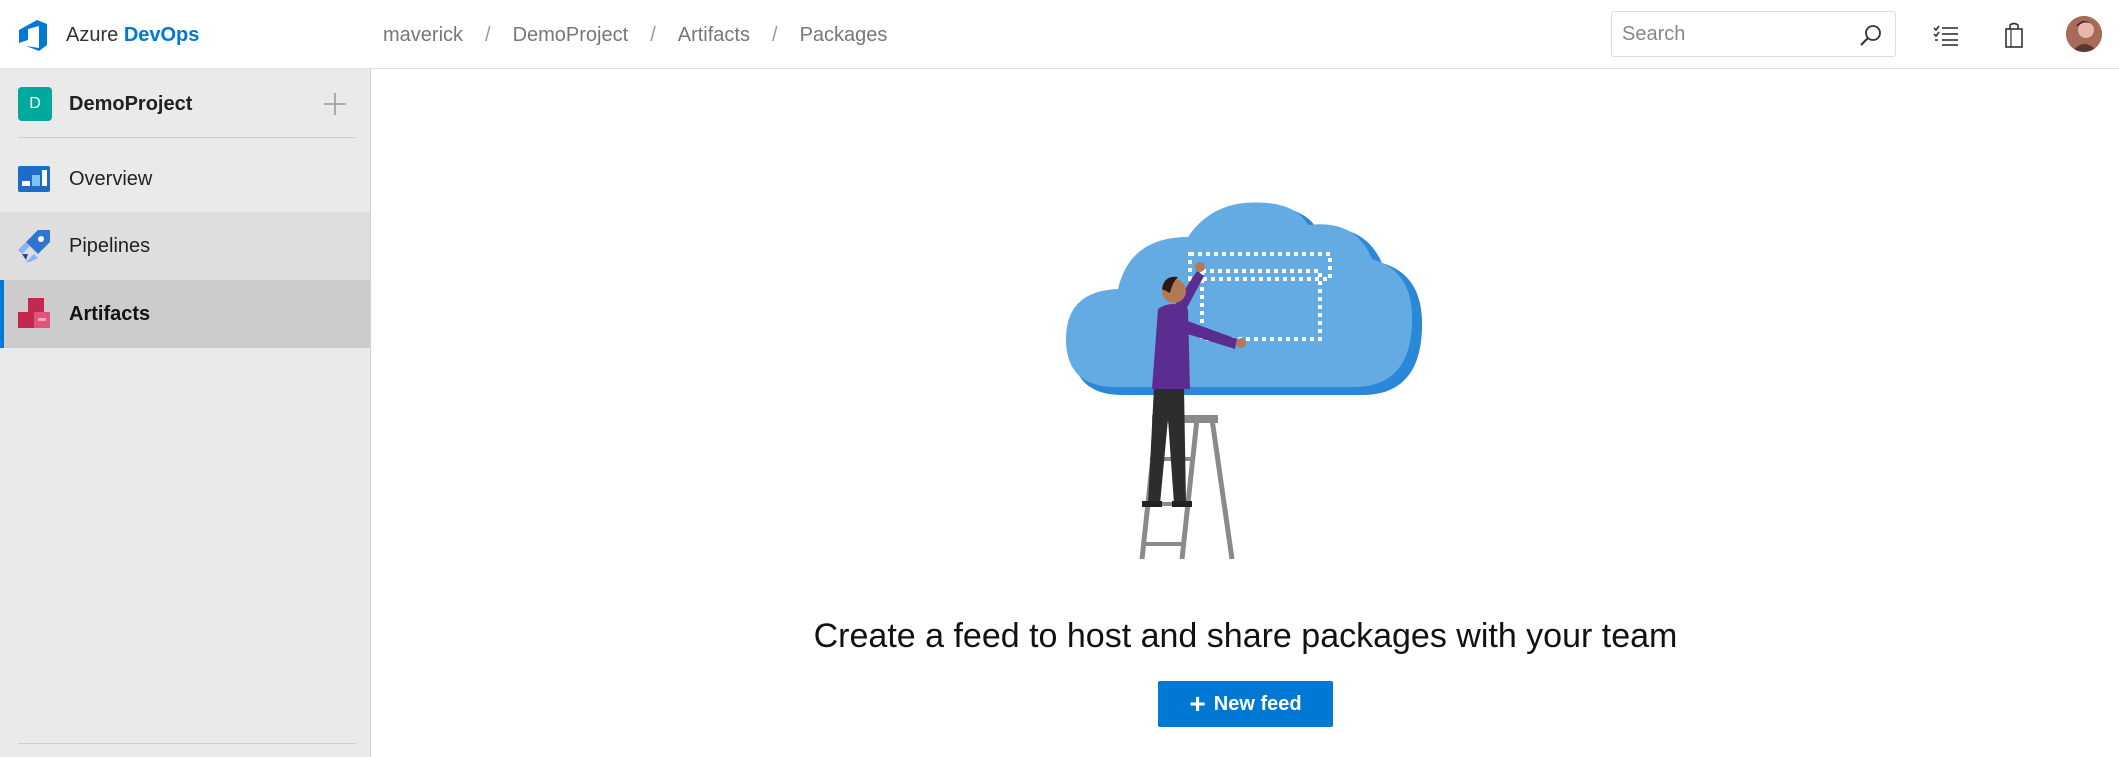 The image size is (2119, 757). I want to click on overview-icon, so click(34, 179).